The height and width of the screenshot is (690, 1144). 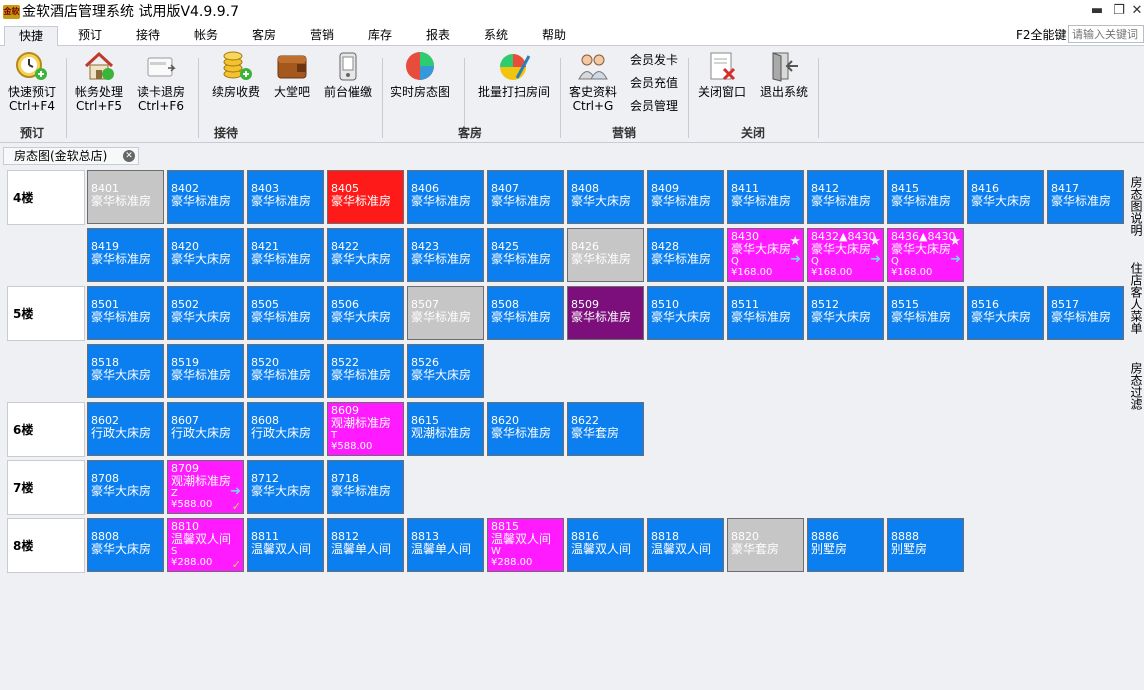 I want to click on card-checkout-button: 读卡退房 Ctrl+F6, so click(x=161, y=81).